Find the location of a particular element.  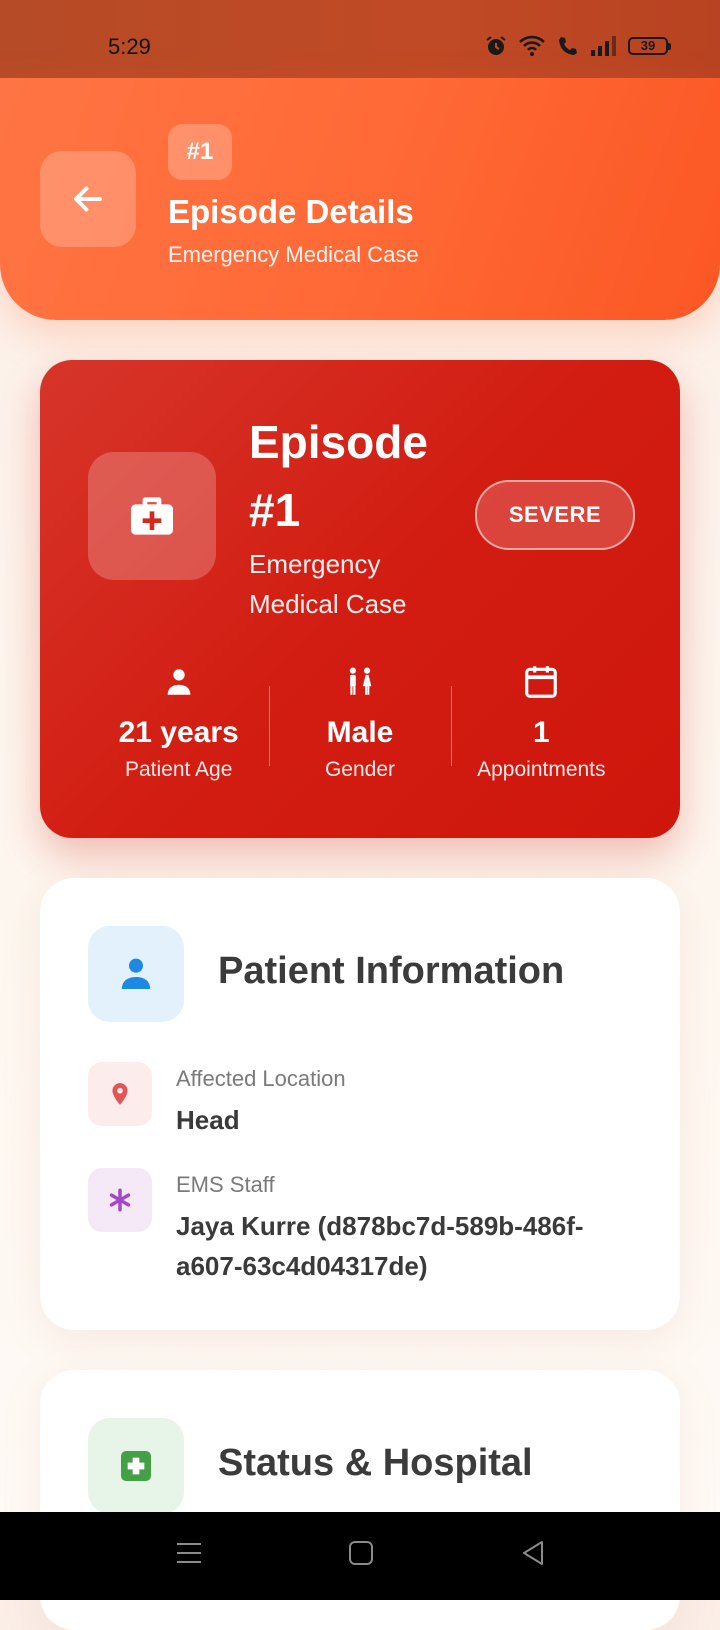

stat-age-value: 21 years is located at coordinates (178, 732).